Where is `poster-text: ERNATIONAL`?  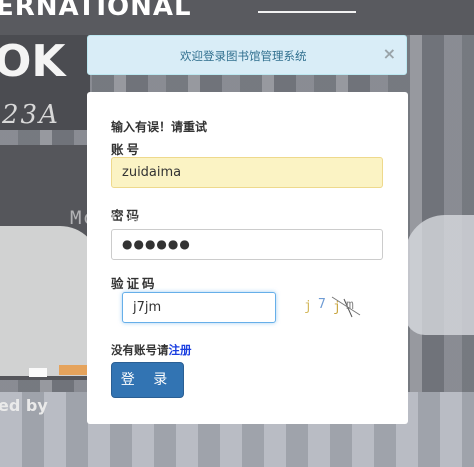
poster-text: ERNATIONAL is located at coordinates (96, 11).